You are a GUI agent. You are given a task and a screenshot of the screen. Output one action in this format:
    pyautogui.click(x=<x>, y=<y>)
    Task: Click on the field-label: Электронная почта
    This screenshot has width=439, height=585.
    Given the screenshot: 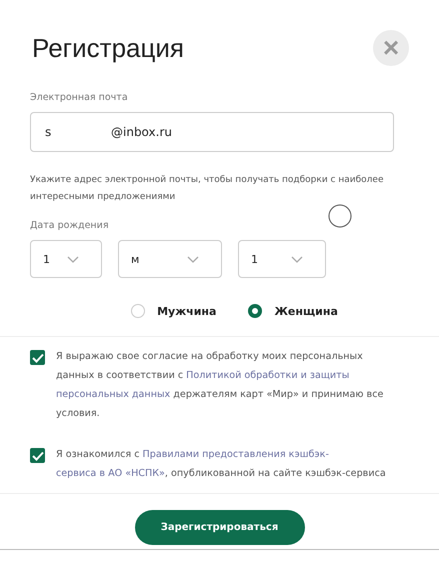 What is the action you would take?
    pyautogui.click(x=79, y=97)
    